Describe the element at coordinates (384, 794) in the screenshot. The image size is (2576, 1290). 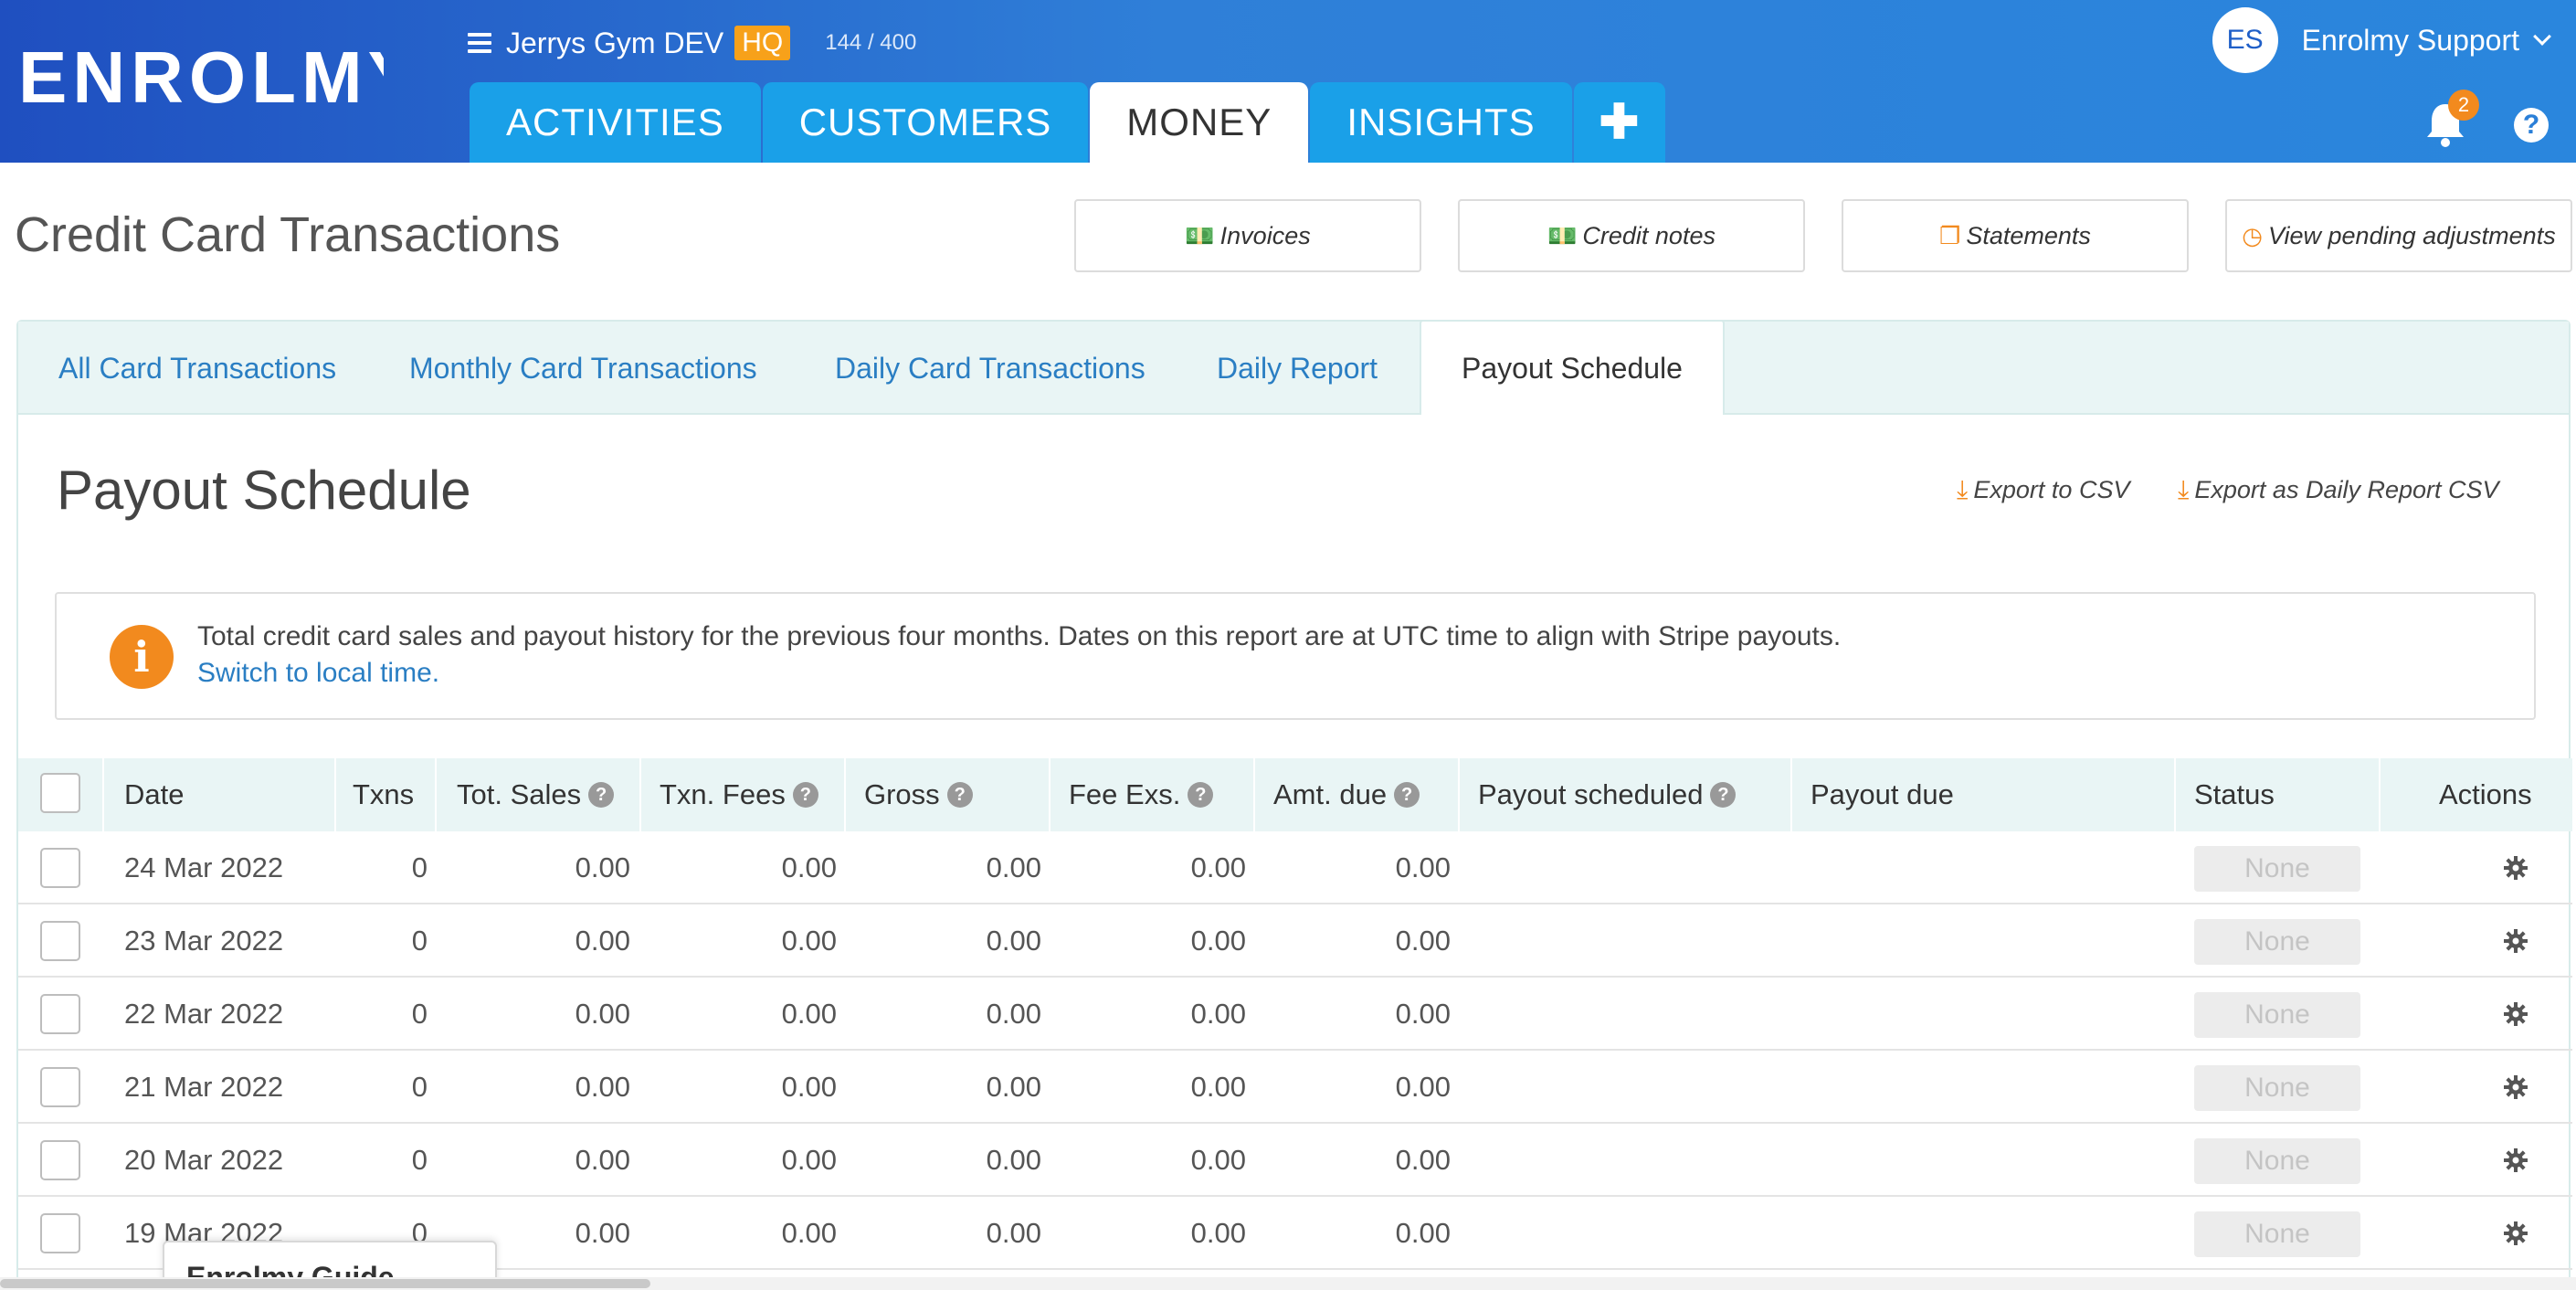
I see `col-txns: Txns` at that location.